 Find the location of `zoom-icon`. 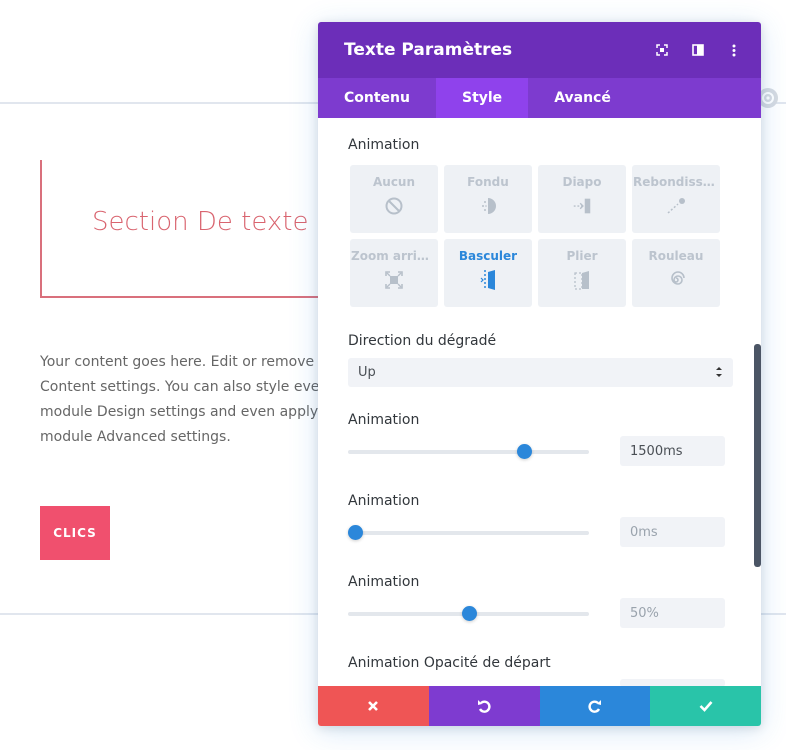

zoom-icon is located at coordinates (394, 280).